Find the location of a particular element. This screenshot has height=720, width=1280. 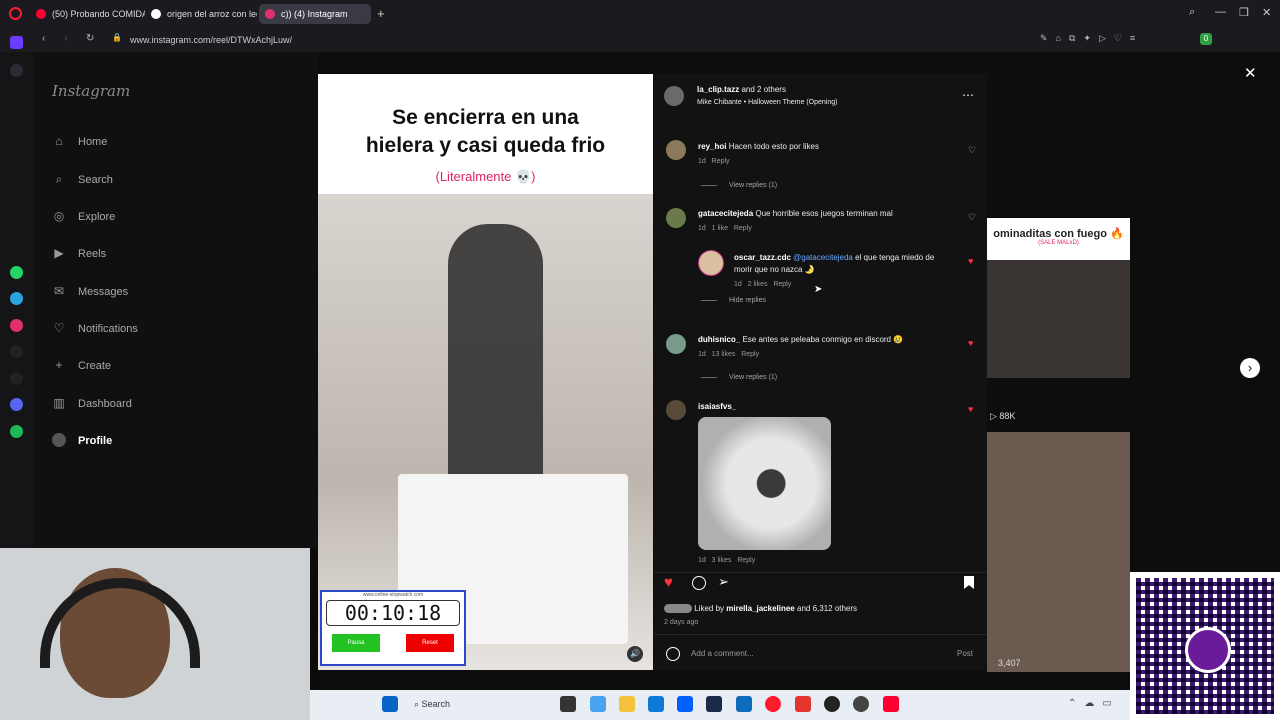

close-modal-icon: ✕ is located at coordinates (1250, 73).